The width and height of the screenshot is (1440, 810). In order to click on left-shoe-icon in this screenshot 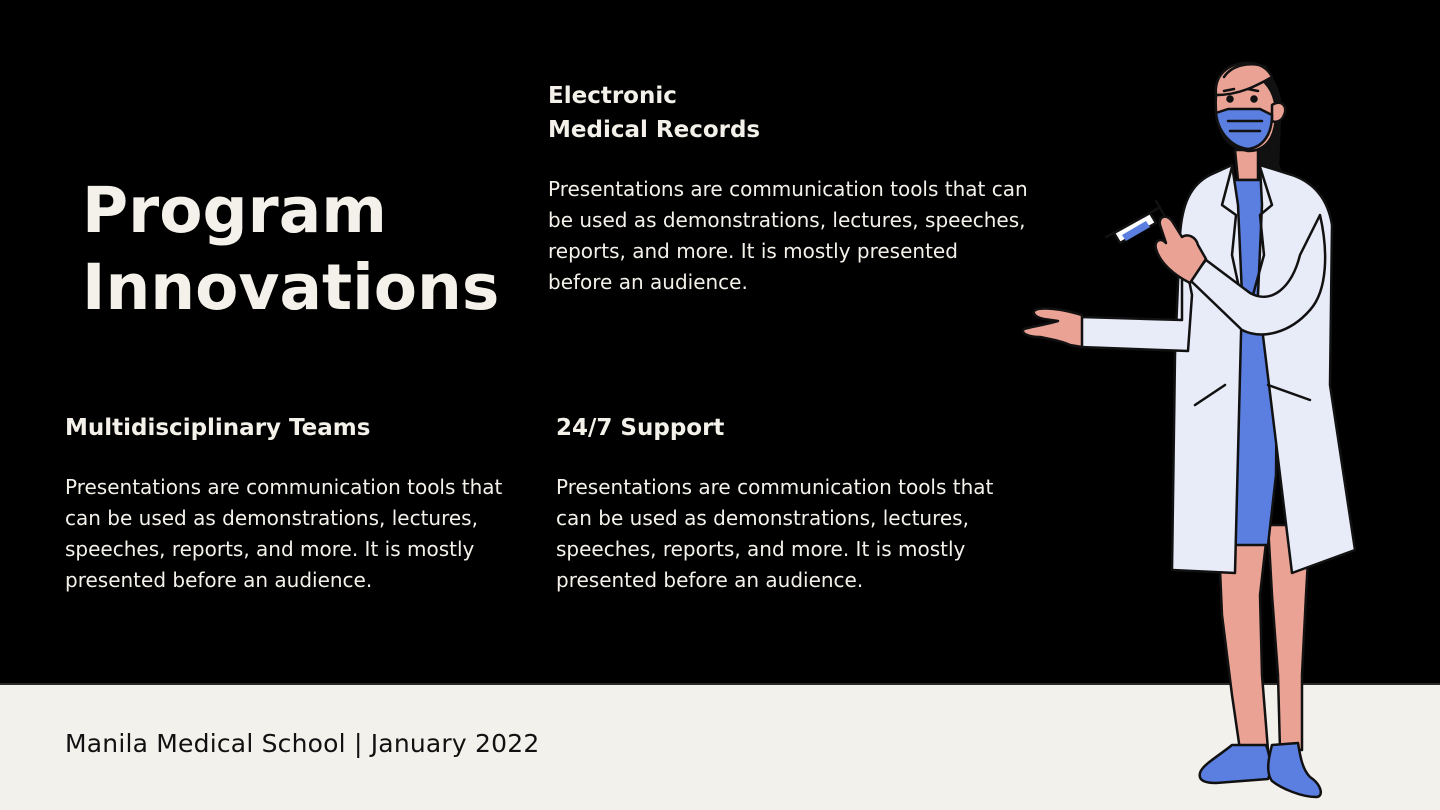, I will do `click(1235, 764)`.